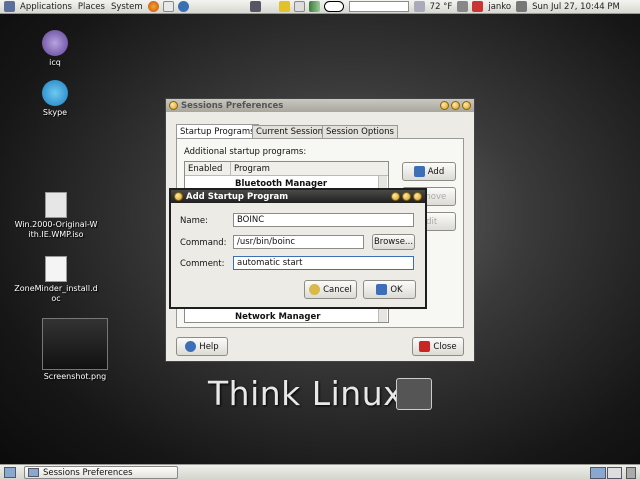 The width and height of the screenshot is (640, 480). I want to click on section-label: Additional startup programs:, so click(245, 152).